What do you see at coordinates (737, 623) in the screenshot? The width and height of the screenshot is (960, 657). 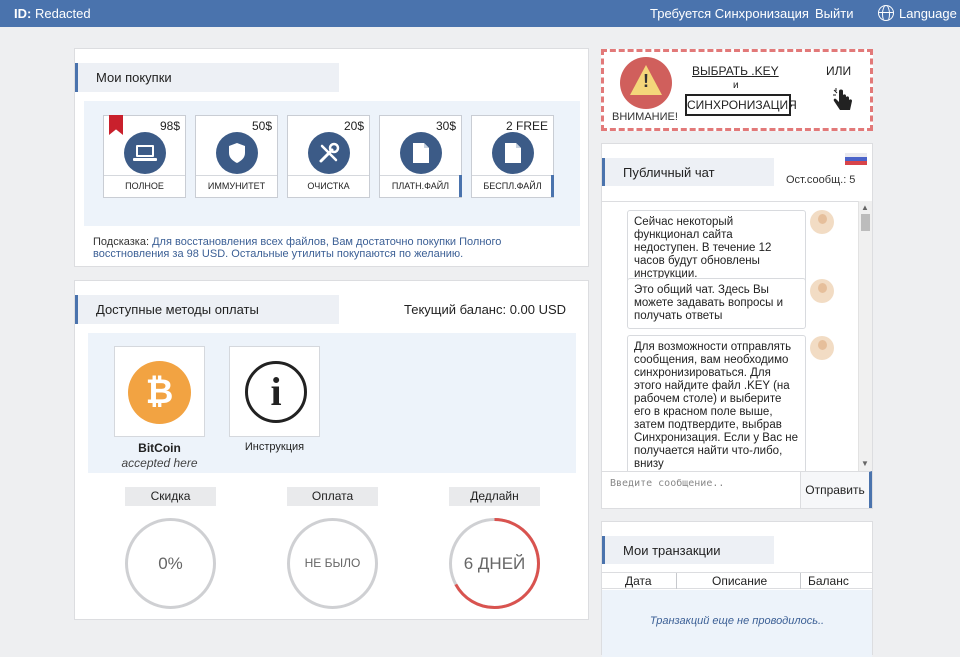 I see `transactions-empty-message: Транзакций еще не проводилось..` at bounding box center [737, 623].